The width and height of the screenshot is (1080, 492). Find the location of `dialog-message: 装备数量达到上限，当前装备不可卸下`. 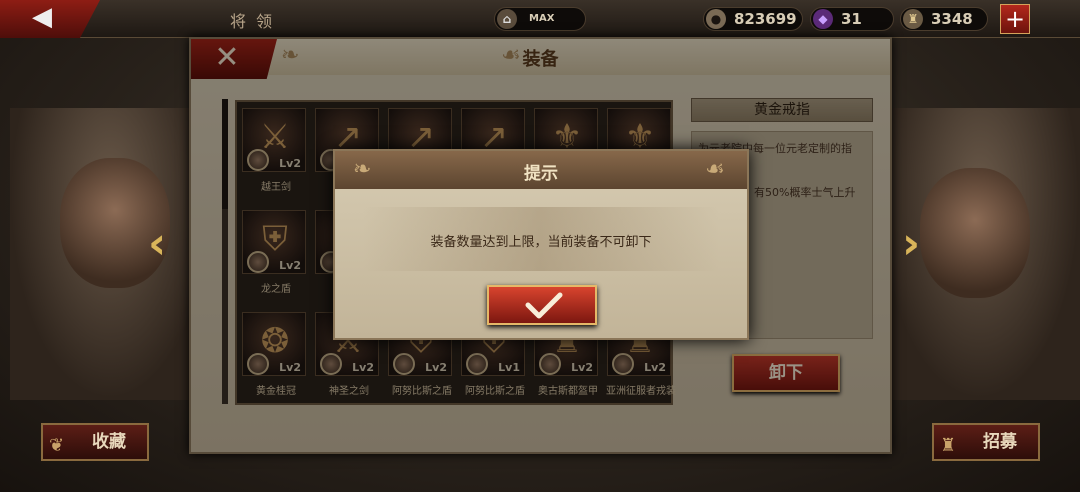

dialog-message: 装备数量达到上限，当前装备不可卸下 is located at coordinates (541, 242).